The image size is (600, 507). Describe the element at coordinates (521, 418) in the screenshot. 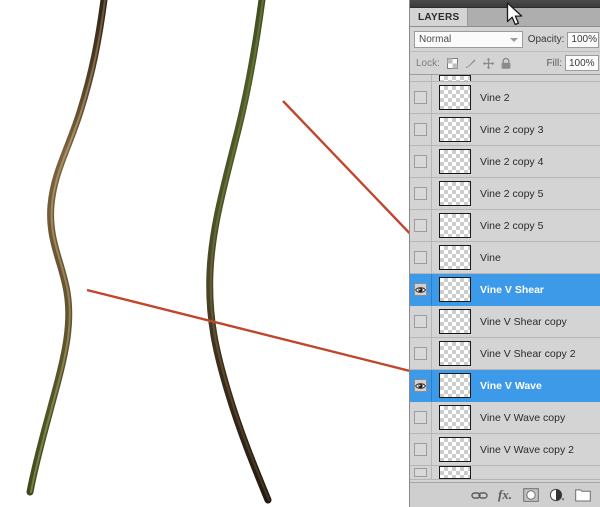

I see `layer-name: Vine V Wave copy` at that location.